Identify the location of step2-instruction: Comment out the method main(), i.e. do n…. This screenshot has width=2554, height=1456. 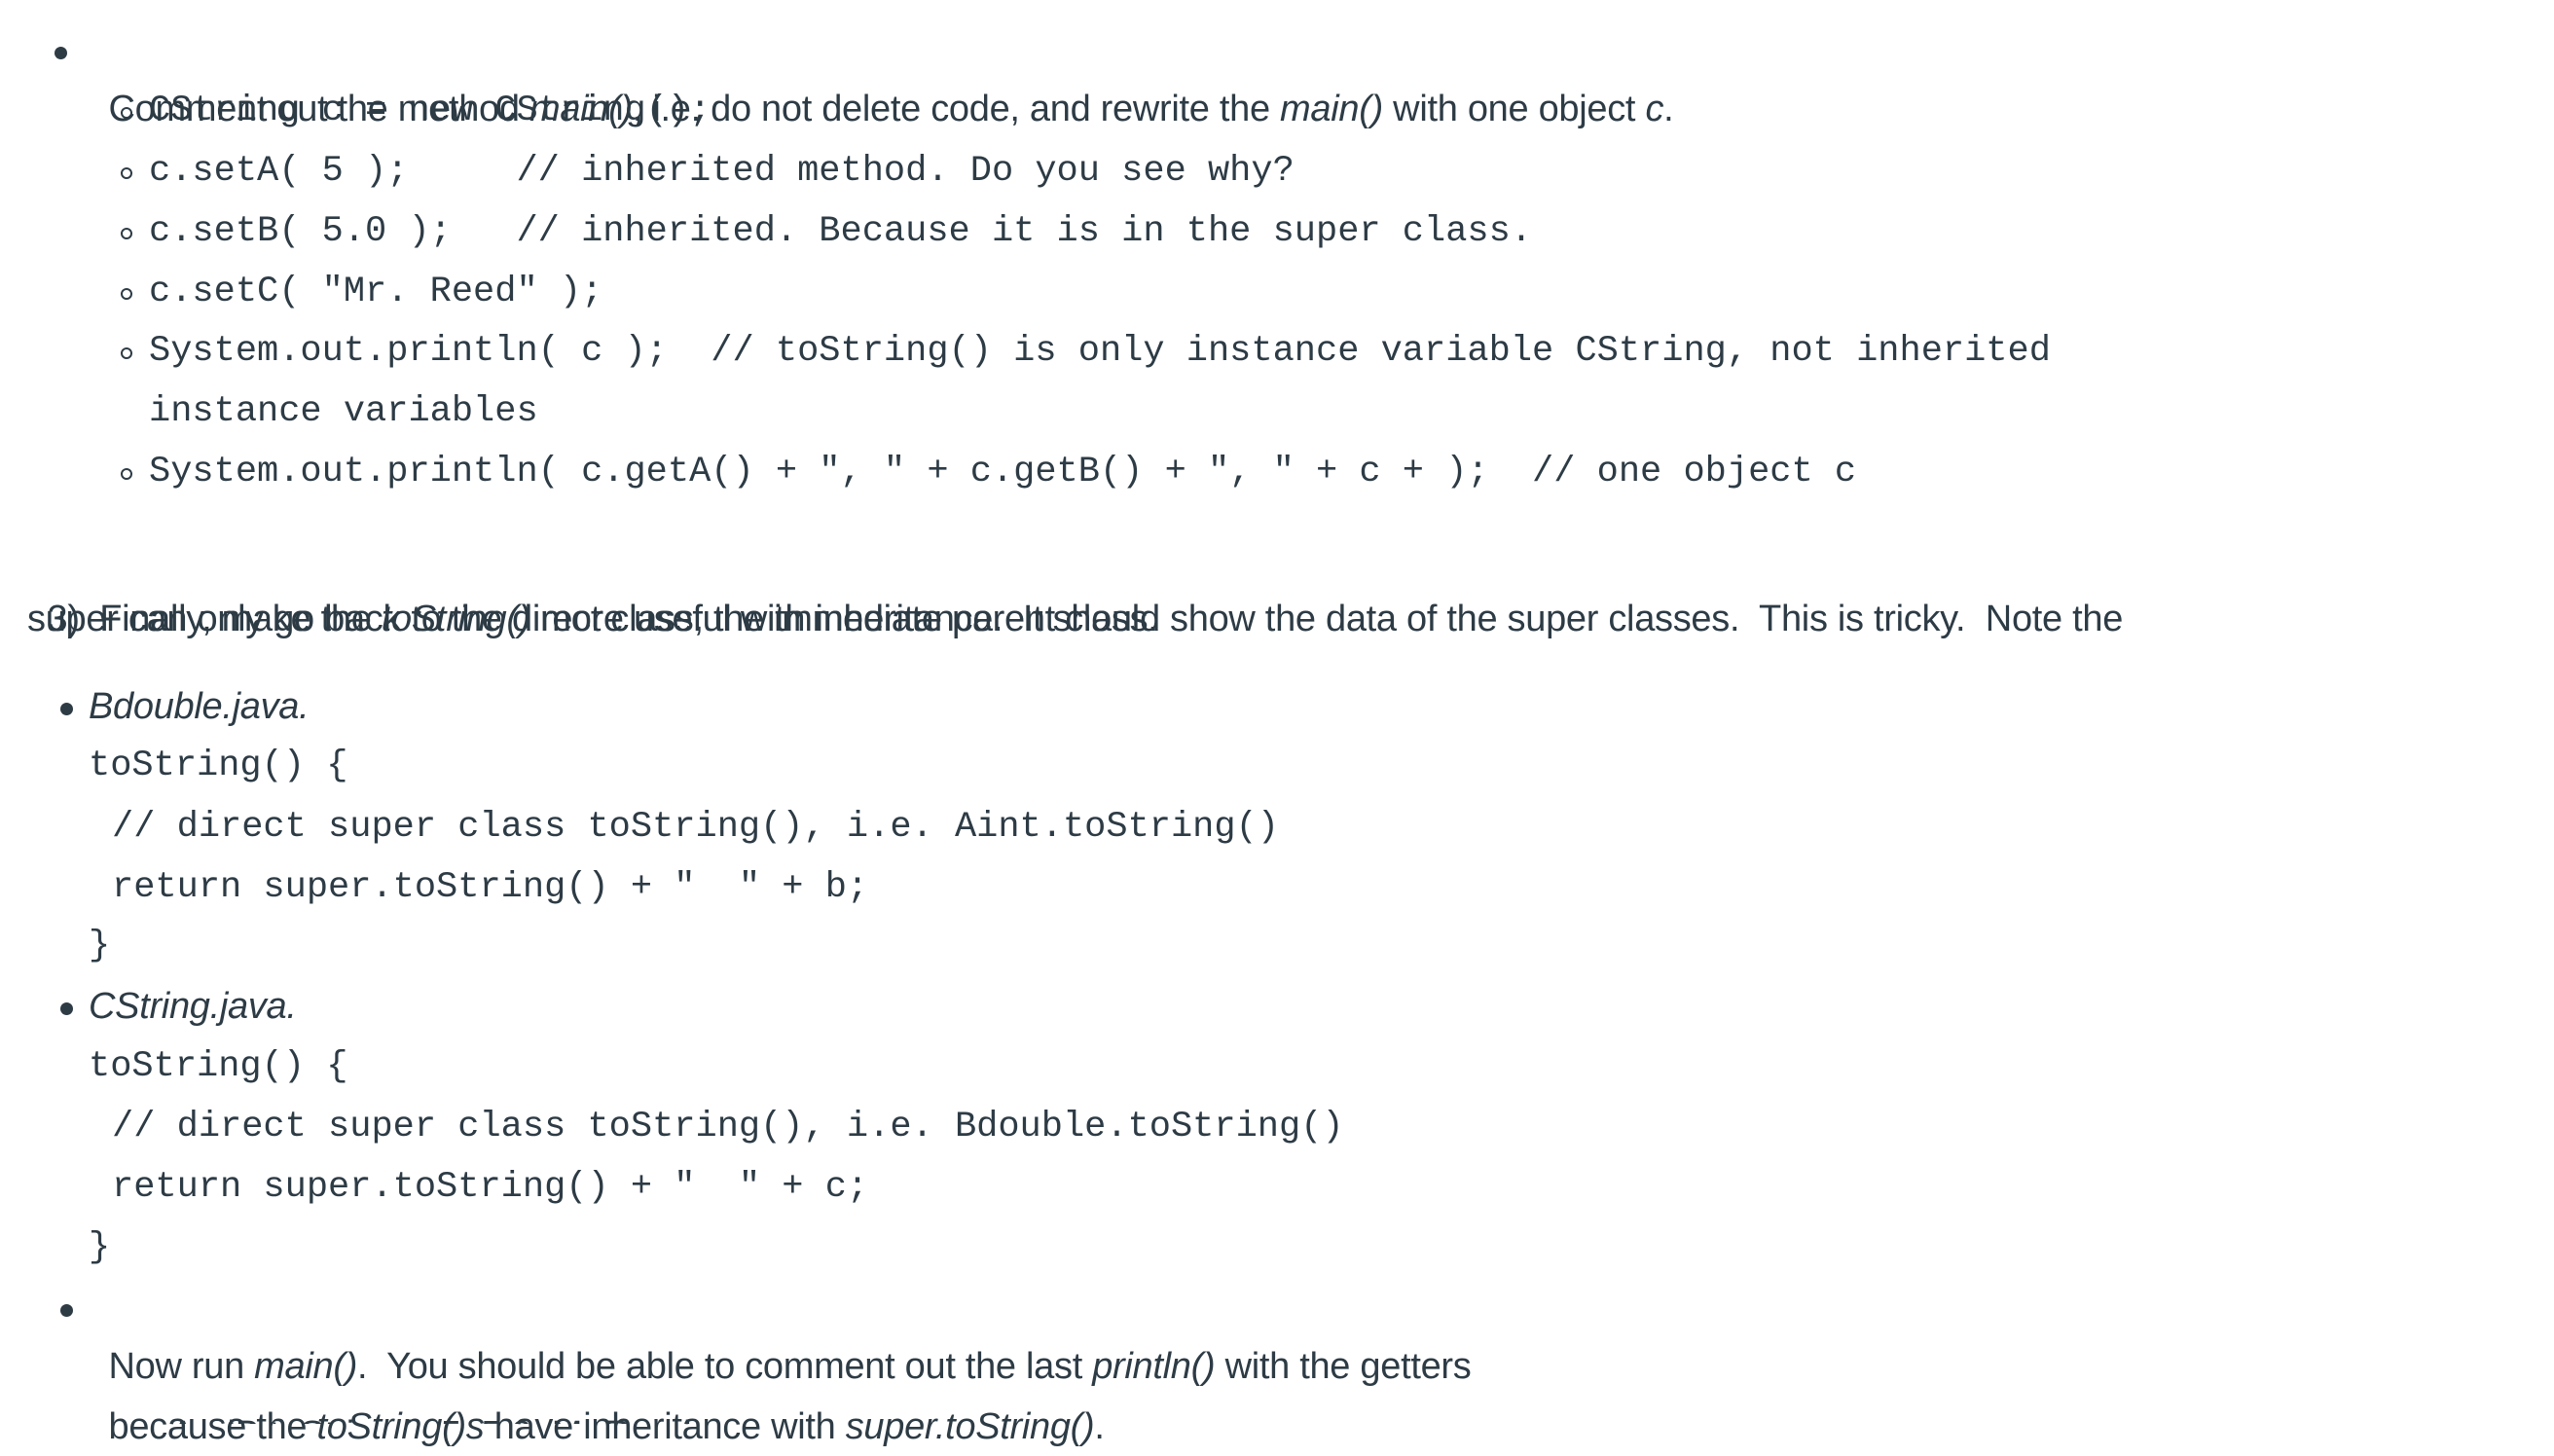
(881, 75).